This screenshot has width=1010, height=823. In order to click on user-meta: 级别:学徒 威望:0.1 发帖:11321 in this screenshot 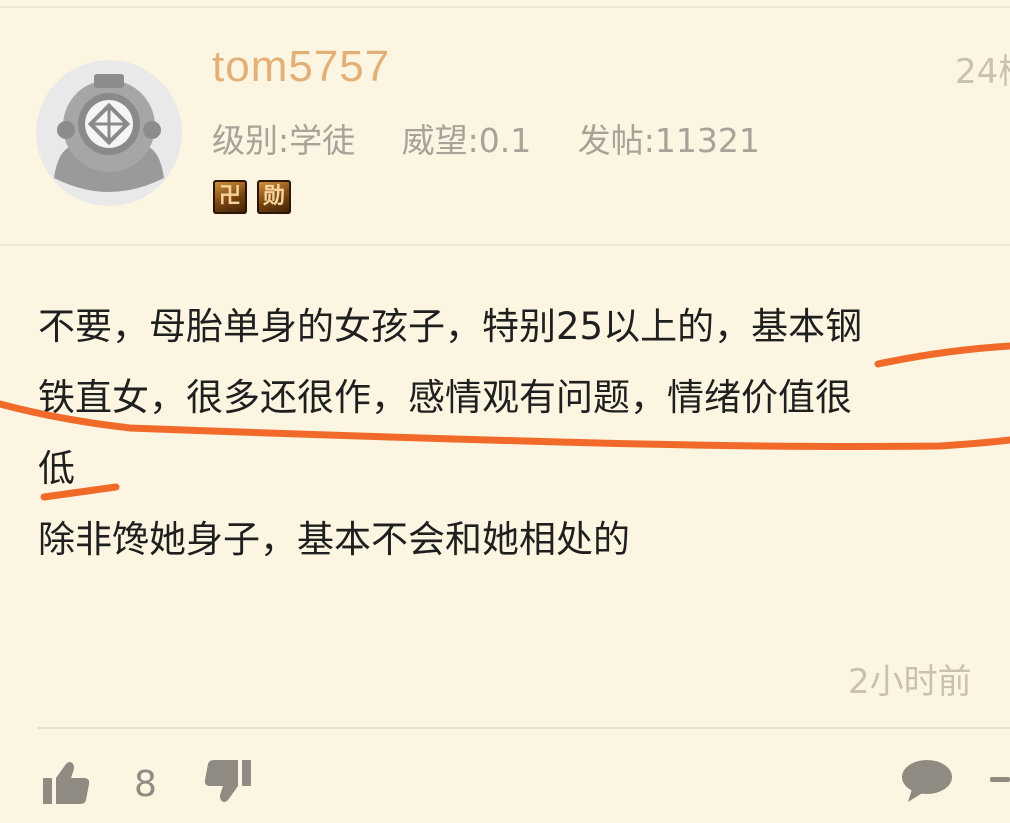, I will do `click(504, 138)`.